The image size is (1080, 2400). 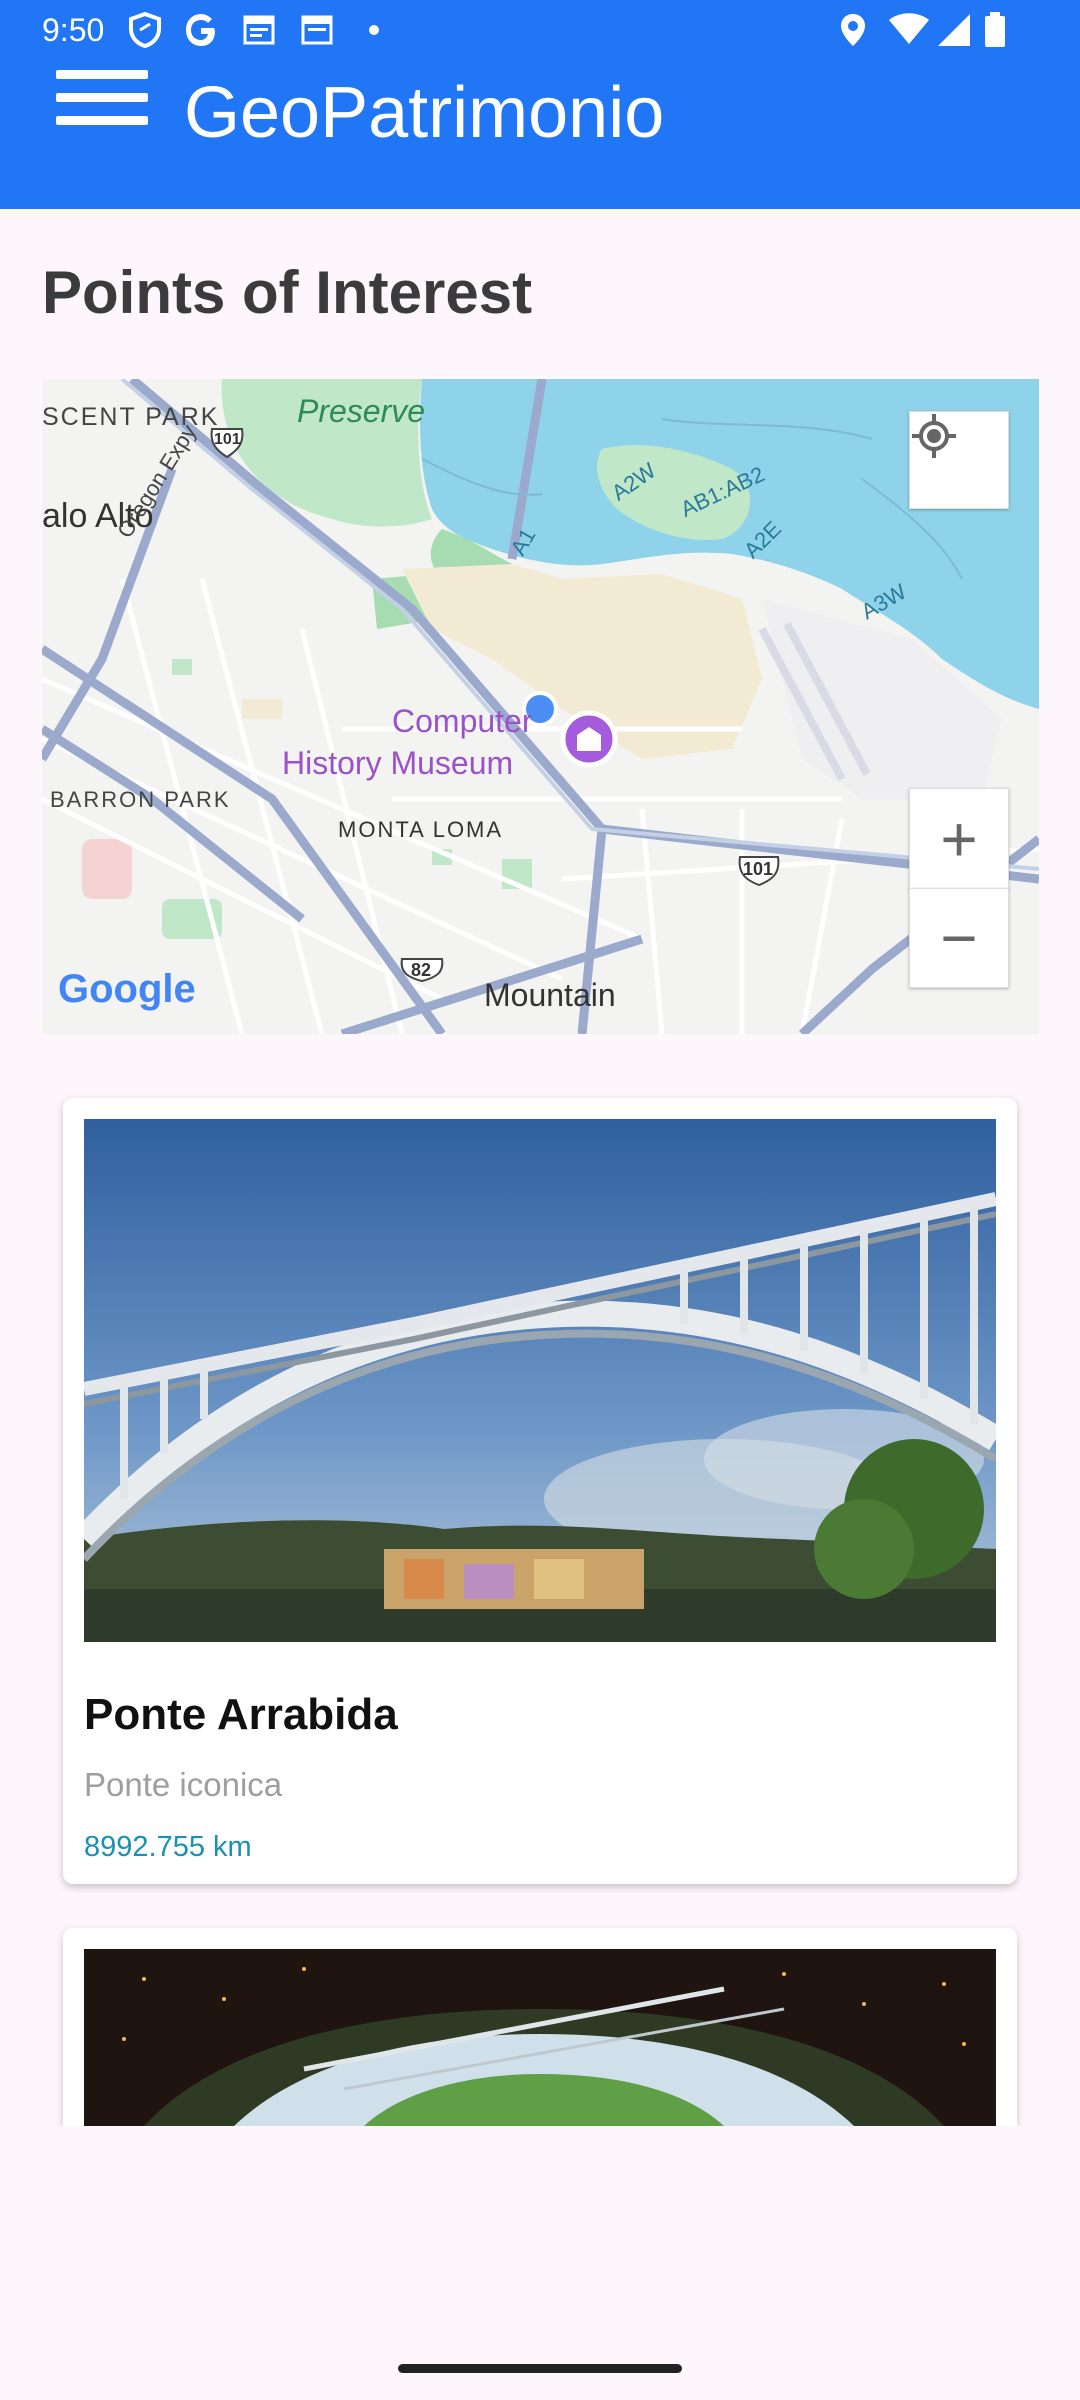 What do you see at coordinates (540, 2263) in the screenshot?
I see `list-bottom-area` at bounding box center [540, 2263].